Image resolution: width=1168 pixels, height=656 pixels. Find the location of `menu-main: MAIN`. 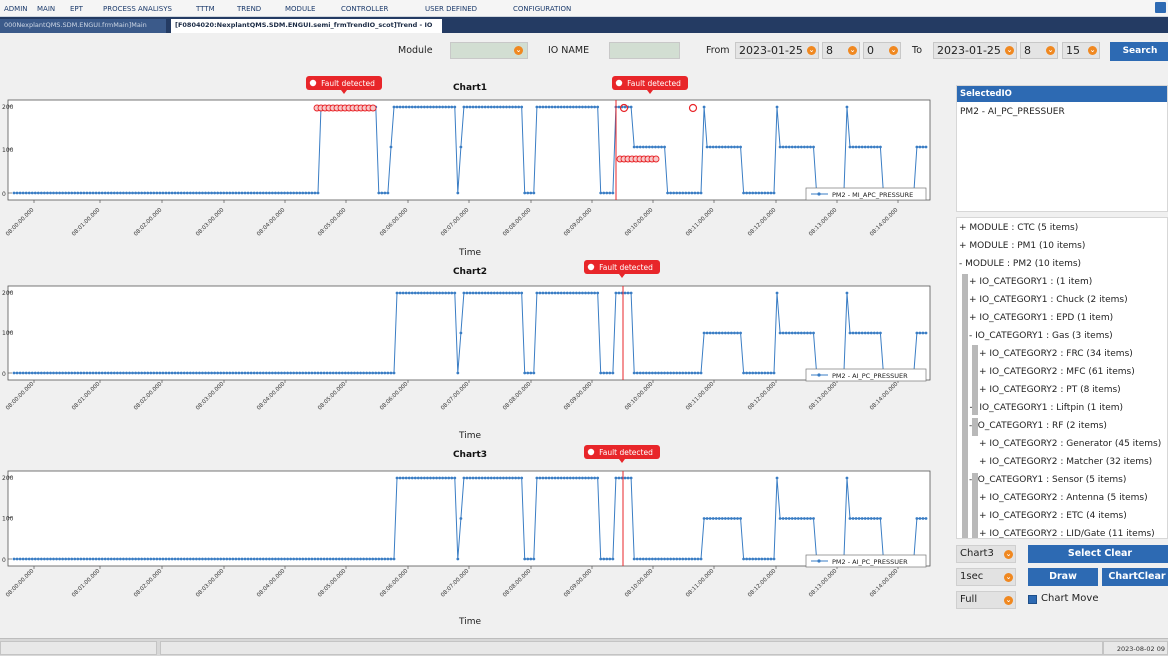

menu-main: MAIN is located at coordinates (46, 9).